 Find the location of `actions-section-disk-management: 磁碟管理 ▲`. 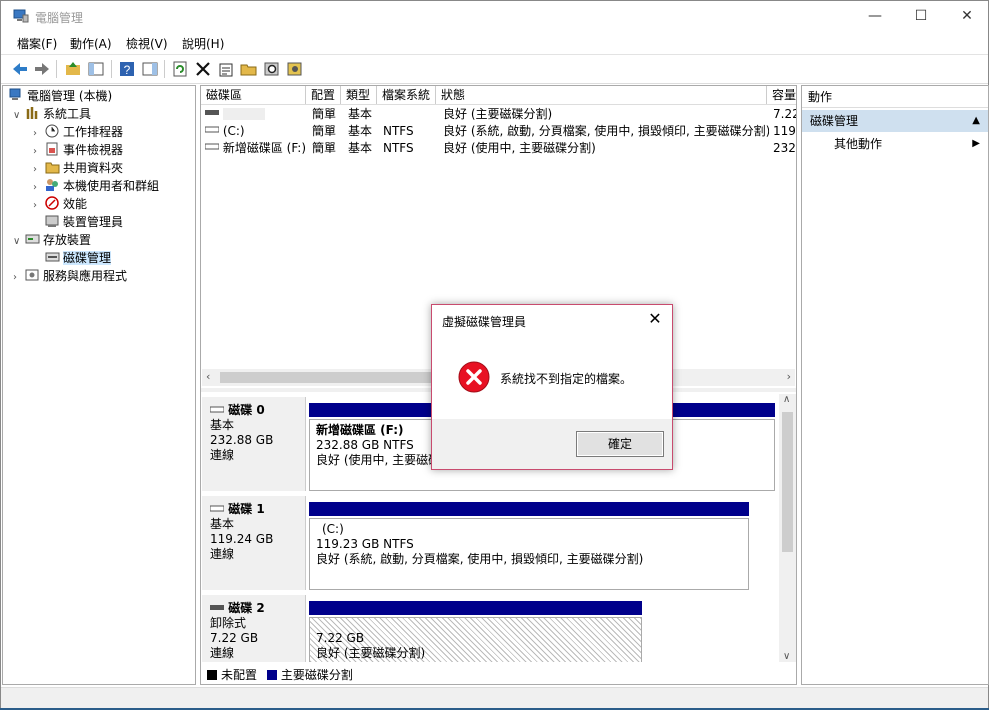

actions-section-disk-management: 磁碟管理 ▲ is located at coordinates (895, 121).